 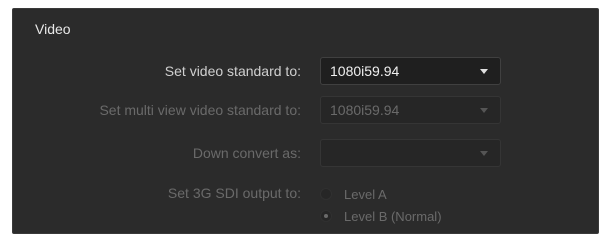 What do you see at coordinates (410, 71) in the screenshot?
I see `video-standard-dropdown: 1080i59.94` at bounding box center [410, 71].